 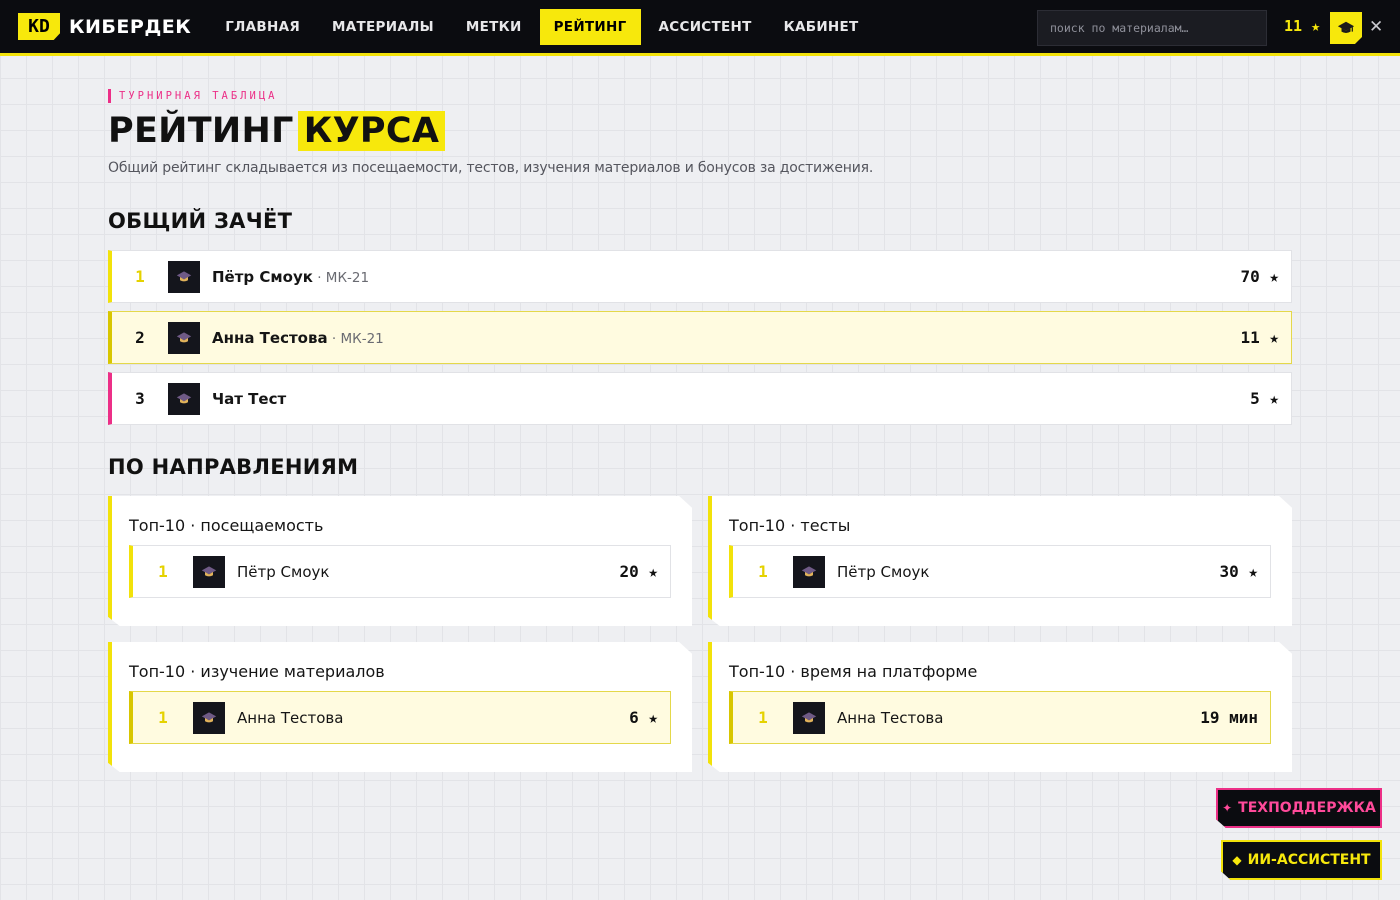 I want to click on logo-badge: KD, so click(x=39, y=26).